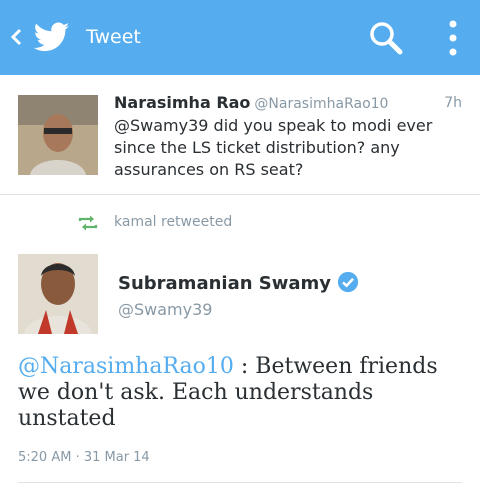 This screenshot has width=480, height=488. Describe the element at coordinates (165, 309) in the screenshot. I see `author-handle: @Swamy39` at that location.